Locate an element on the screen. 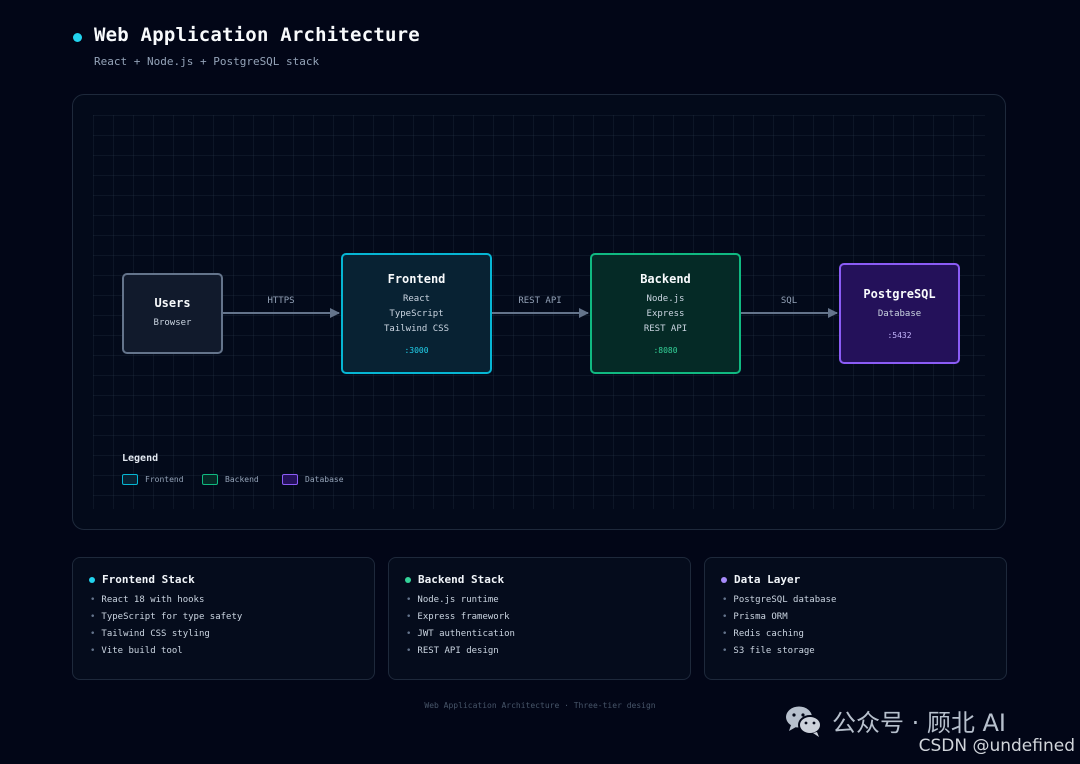  list-item: • React 18 with hooks is located at coordinates (147, 600).